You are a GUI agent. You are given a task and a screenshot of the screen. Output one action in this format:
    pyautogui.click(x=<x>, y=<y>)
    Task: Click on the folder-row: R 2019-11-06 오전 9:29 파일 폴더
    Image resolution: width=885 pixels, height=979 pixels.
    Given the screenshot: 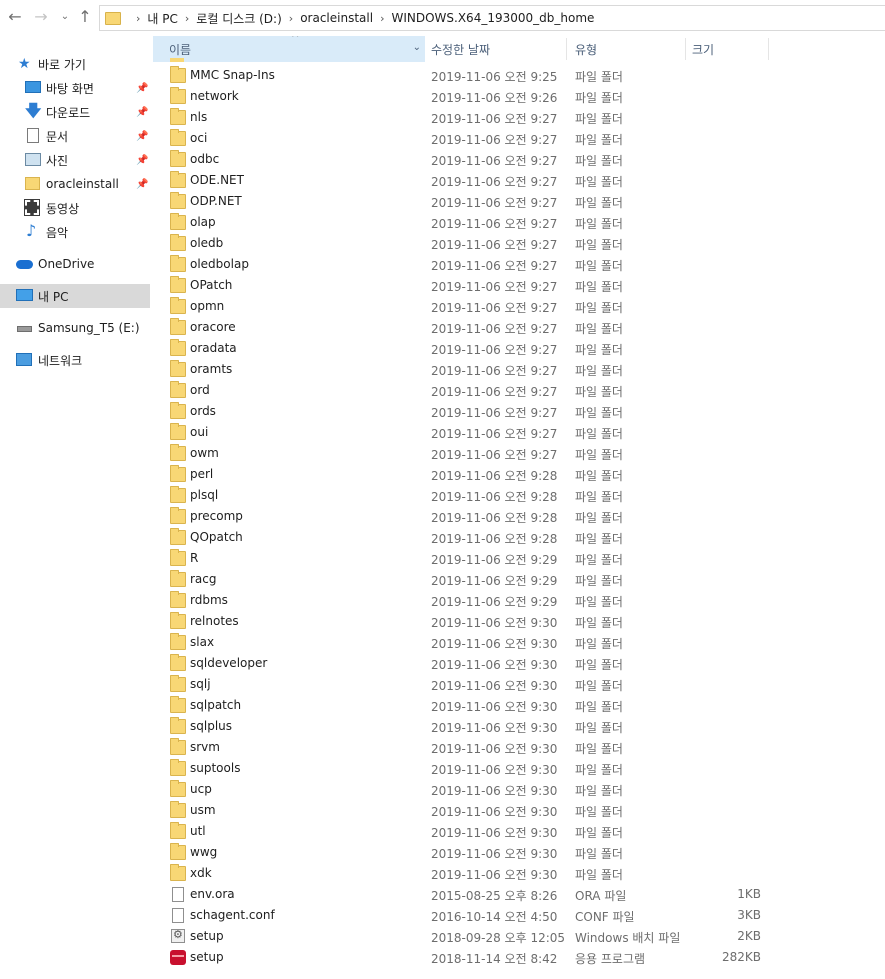 What is the action you would take?
    pyautogui.click(x=517, y=558)
    